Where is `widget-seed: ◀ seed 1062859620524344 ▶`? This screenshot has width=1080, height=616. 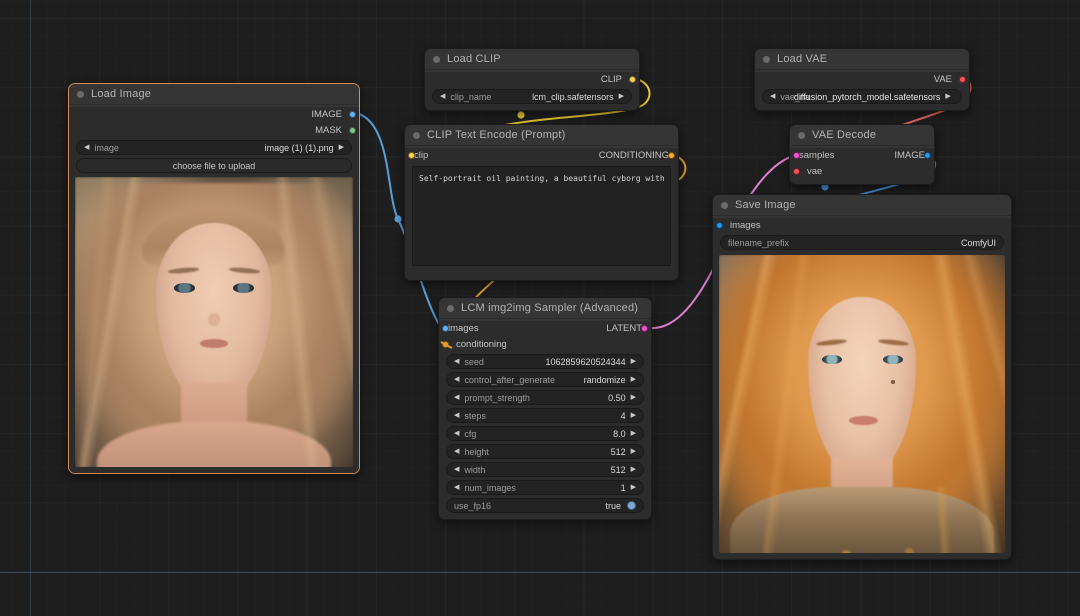 widget-seed: ◀ seed 1062859620524344 ▶ is located at coordinates (545, 361).